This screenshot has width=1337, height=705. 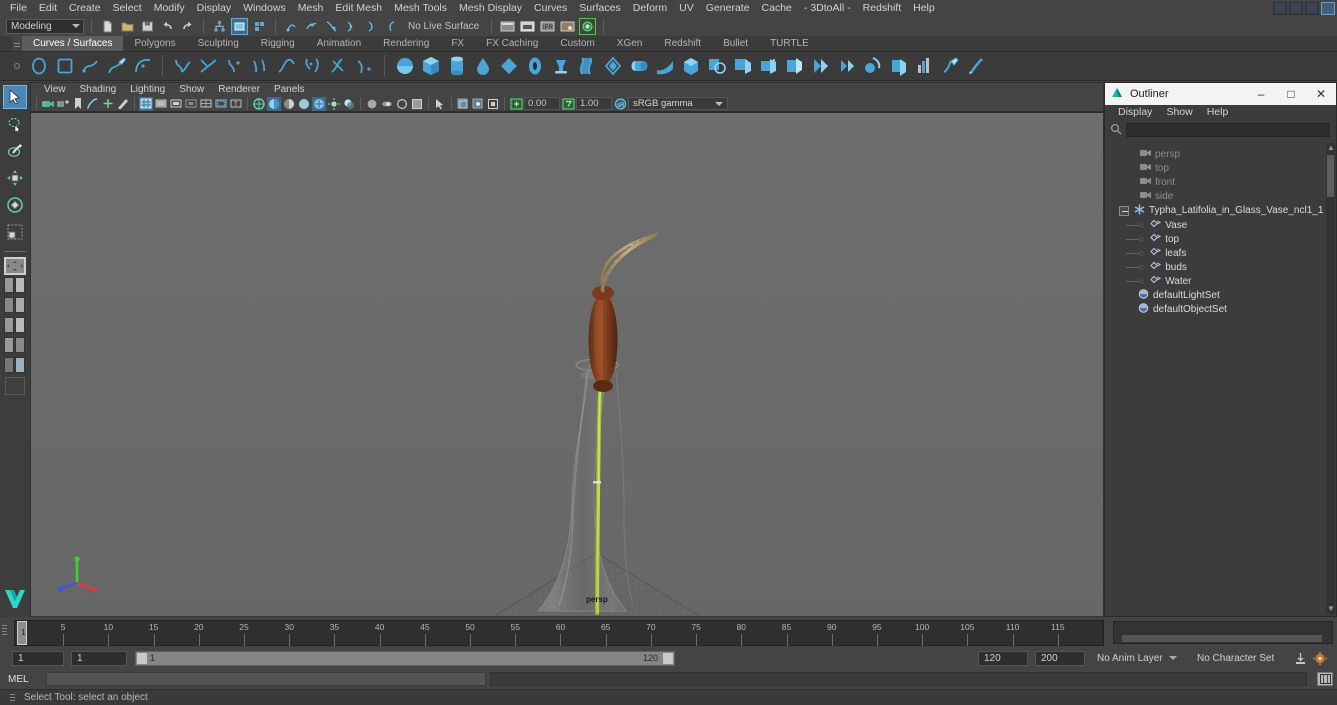 What do you see at coordinates (1228, 130) in the screenshot?
I see `outliner-search-input` at bounding box center [1228, 130].